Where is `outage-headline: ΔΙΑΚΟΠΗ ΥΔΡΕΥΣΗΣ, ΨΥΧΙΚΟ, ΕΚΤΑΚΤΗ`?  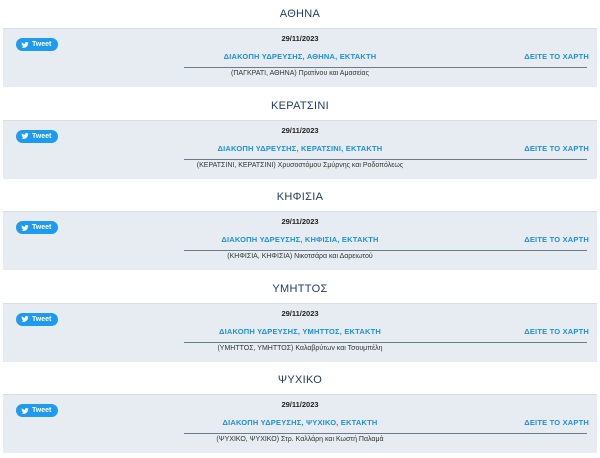
outage-headline: ΔΙΑΚΟΠΗ ΥΔΡΕΥΣΗΣ, ΨΥΧΙΚΟ, ΕΚΤΑΚΤΗ is located at coordinates (300, 422).